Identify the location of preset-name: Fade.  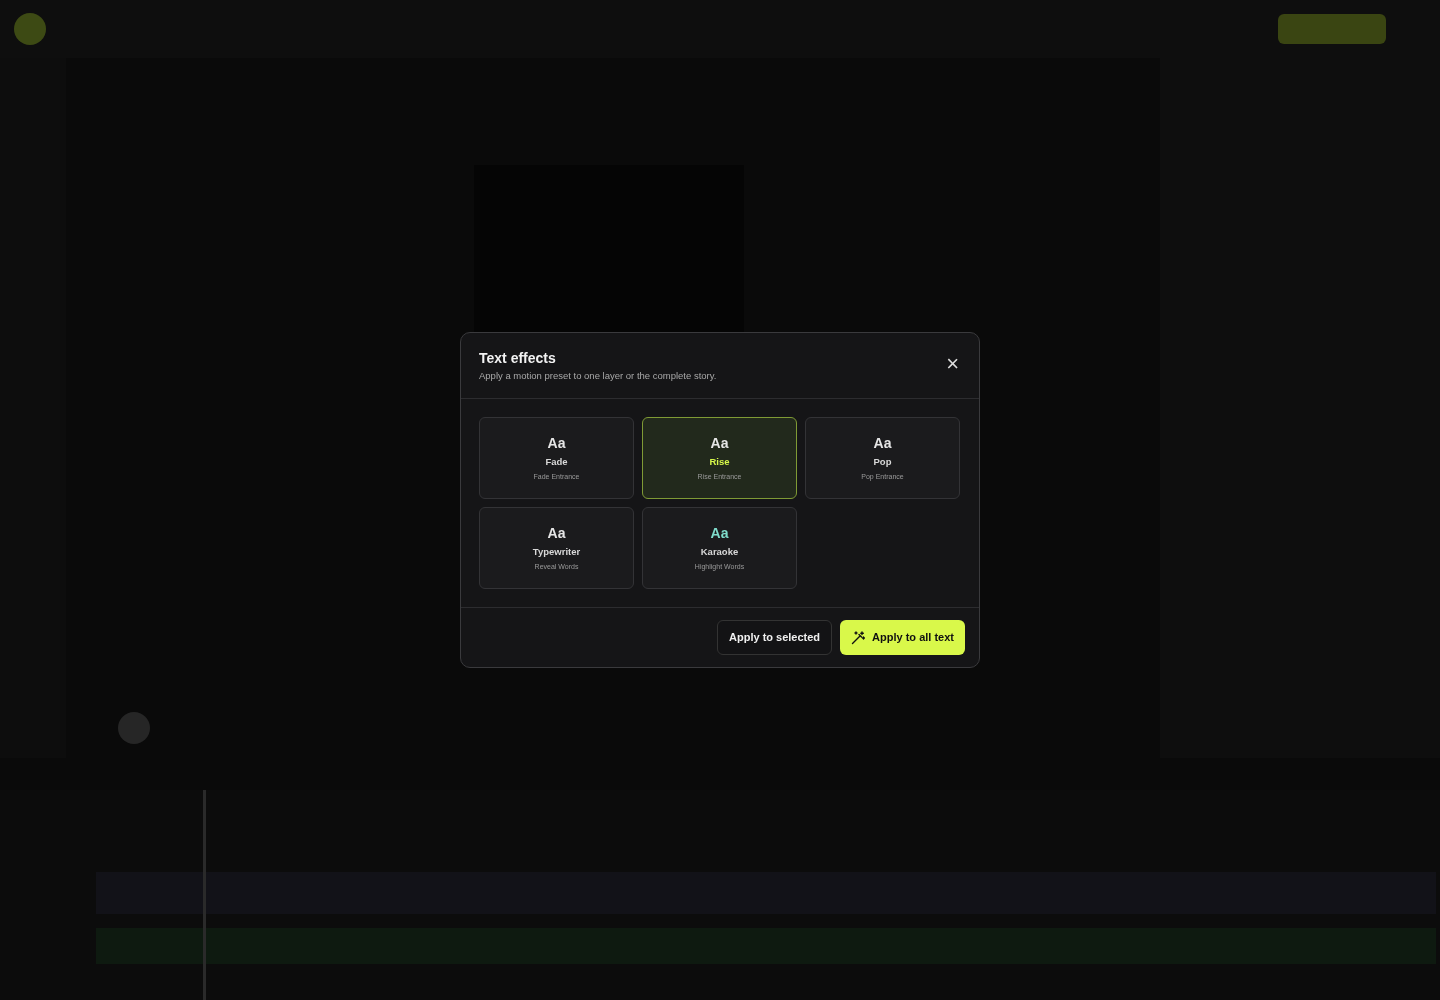
(556, 461).